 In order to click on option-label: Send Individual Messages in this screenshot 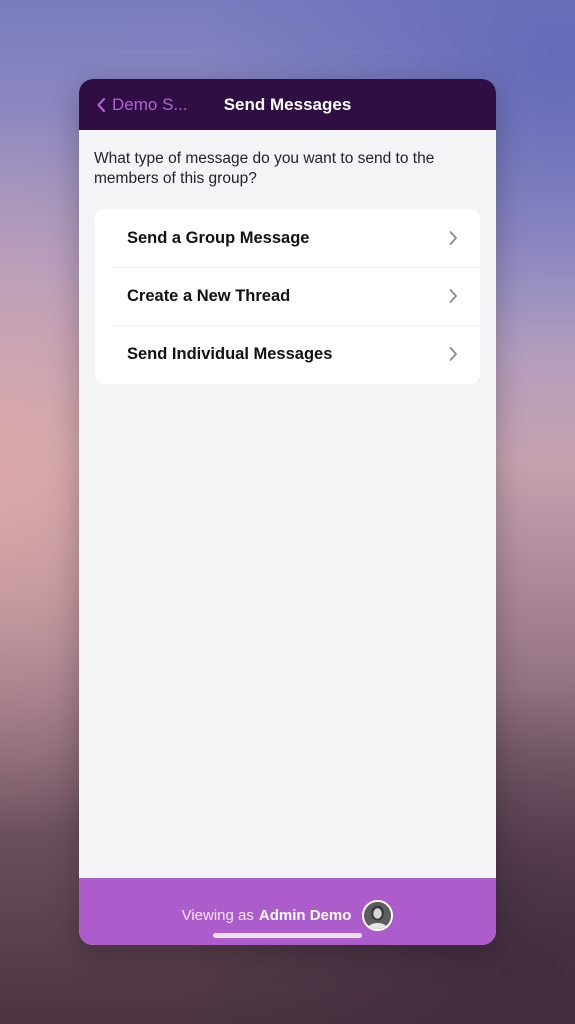, I will do `click(230, 353)`.